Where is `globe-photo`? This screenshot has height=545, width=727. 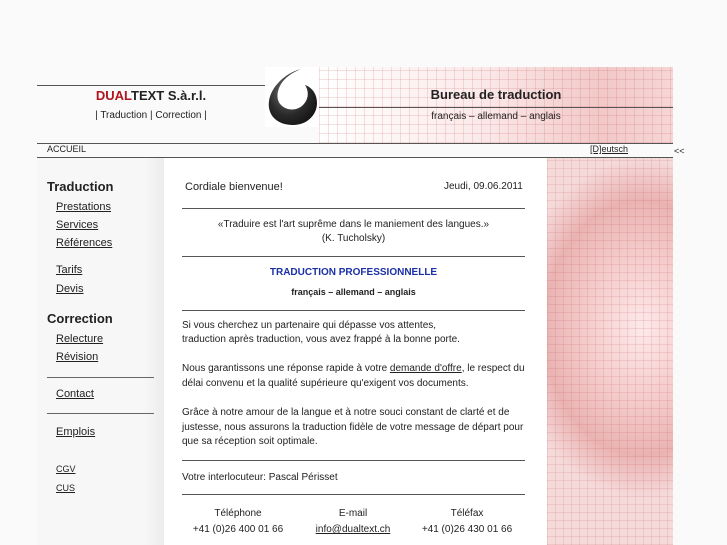 globe-photo is located at coordinates (610, 351).